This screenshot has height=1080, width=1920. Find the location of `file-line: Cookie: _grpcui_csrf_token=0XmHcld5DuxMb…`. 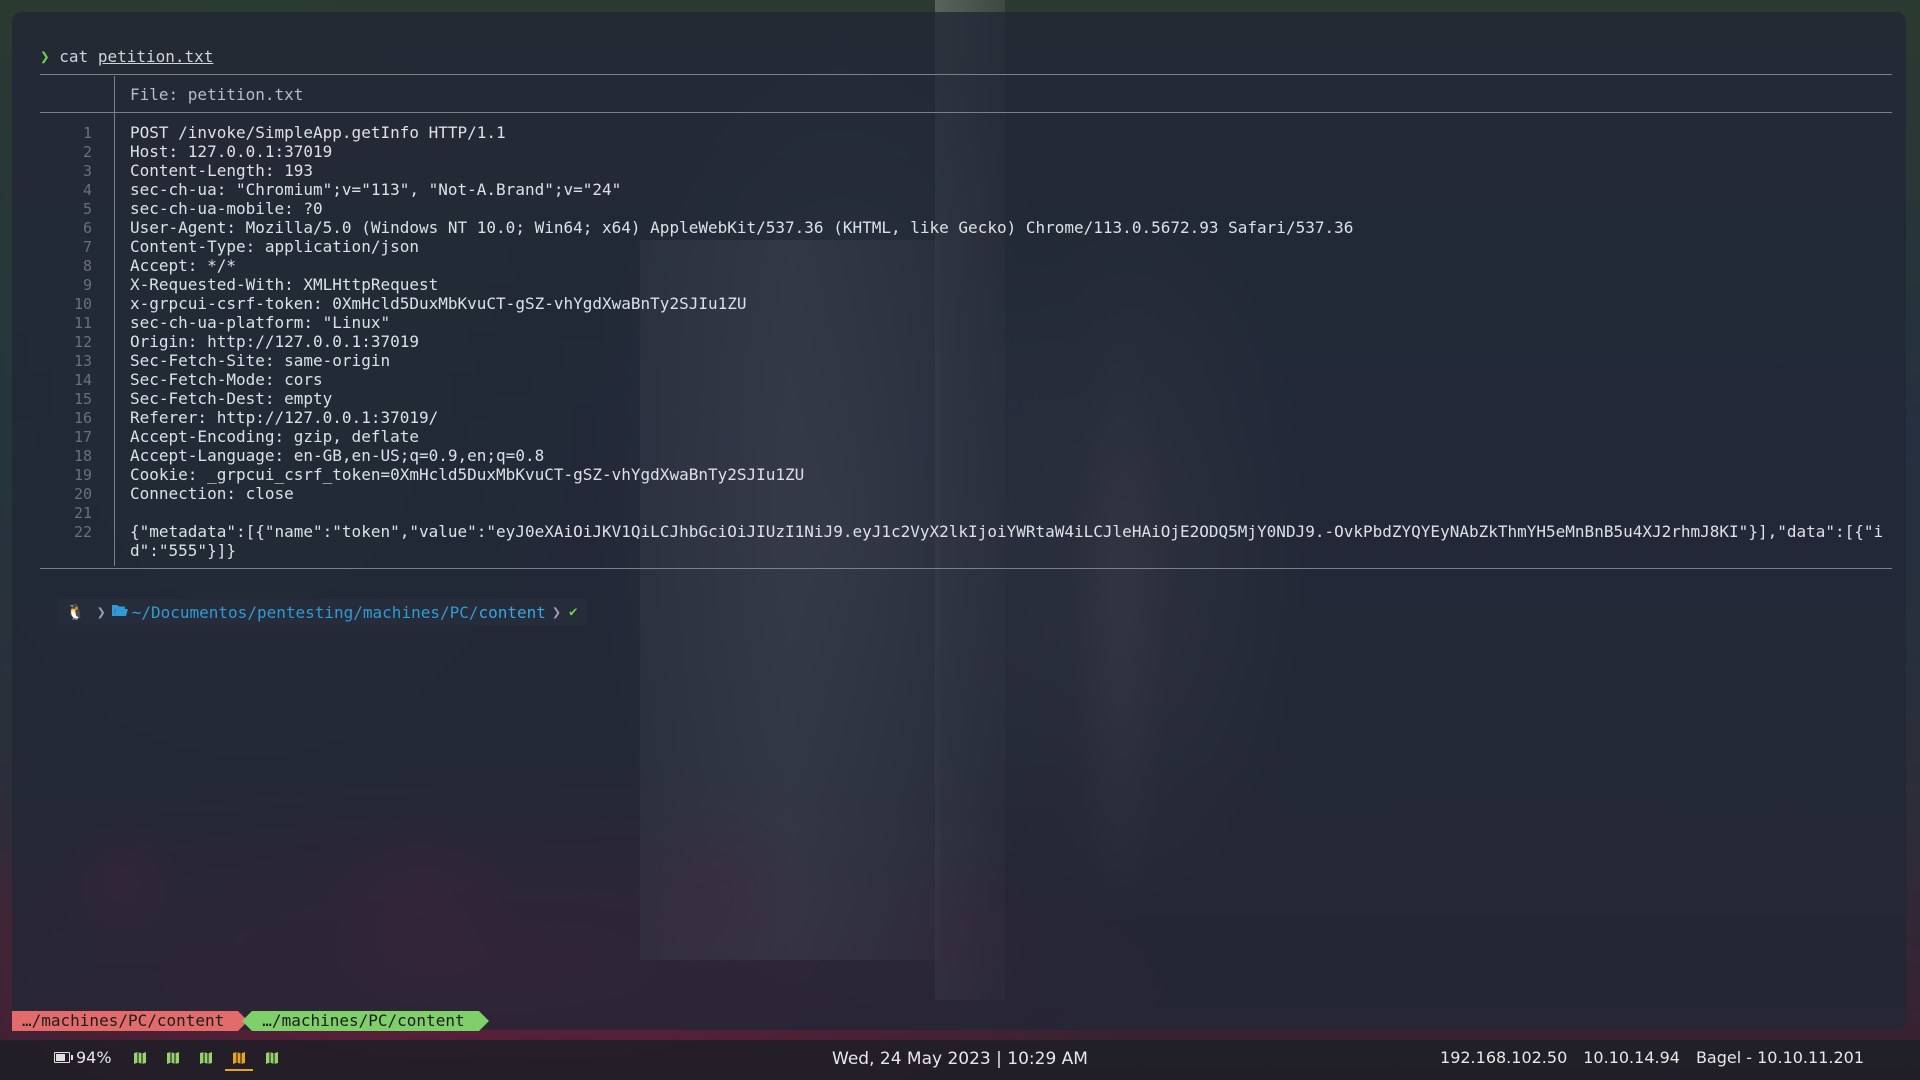

file-line: Cookie: _grpcui_csrf_token=0XmHcld5DuxMb… is located at coordinates (467, 474).